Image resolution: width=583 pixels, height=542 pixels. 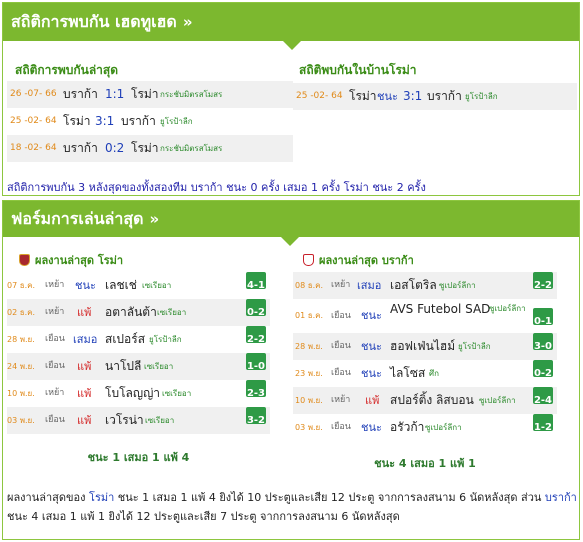 I want to click on opponent: AVS Futebol SAD, so click(x=440, y=309).